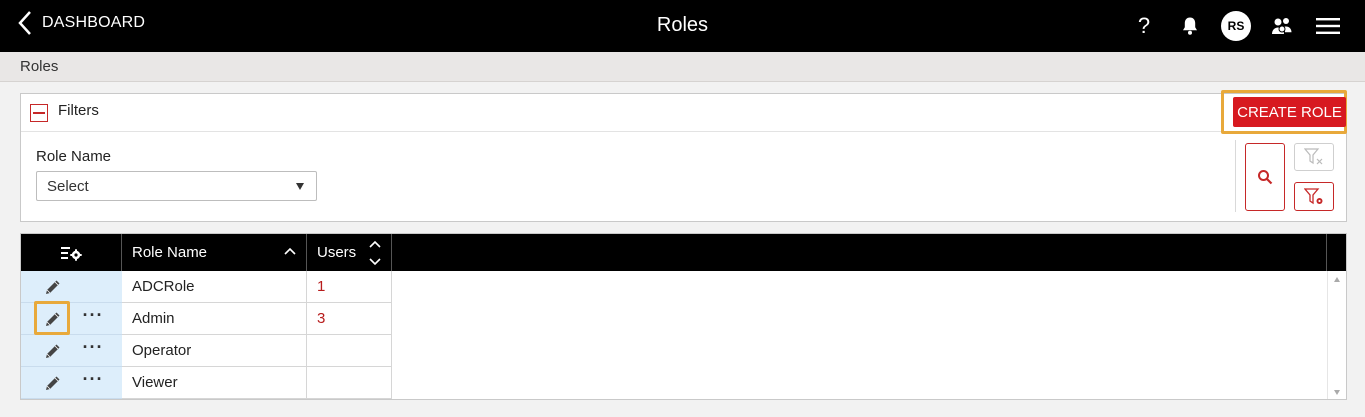 This screenshot has height=417, width=1365. Describe the element at coordinates (321, 318) in the screenshot. I see `users-count-link: 3` at that location.